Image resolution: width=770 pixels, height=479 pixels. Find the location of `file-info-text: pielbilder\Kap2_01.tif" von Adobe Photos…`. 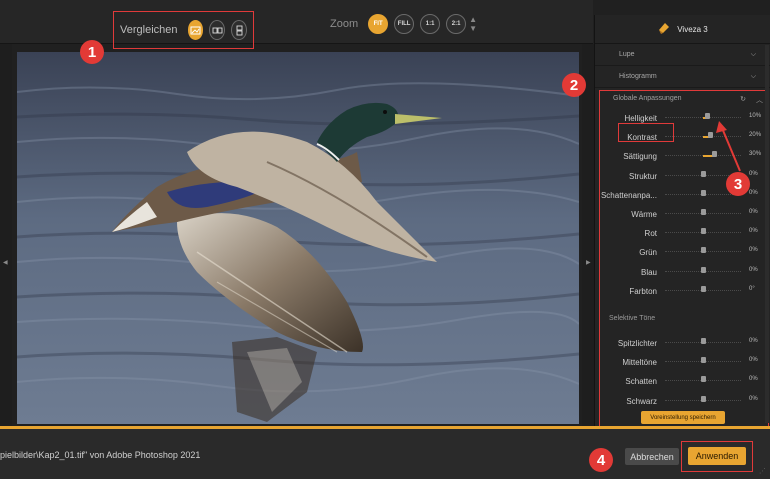

file-info-text: pielbilder\Kap2_01.tif" von Adobe Photos… is located at coordinates (100, 455).